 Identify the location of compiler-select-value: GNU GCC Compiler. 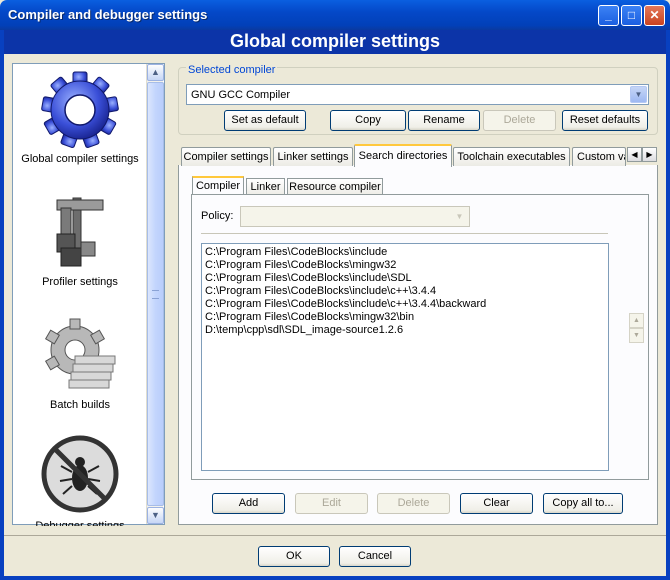
(241, 95).